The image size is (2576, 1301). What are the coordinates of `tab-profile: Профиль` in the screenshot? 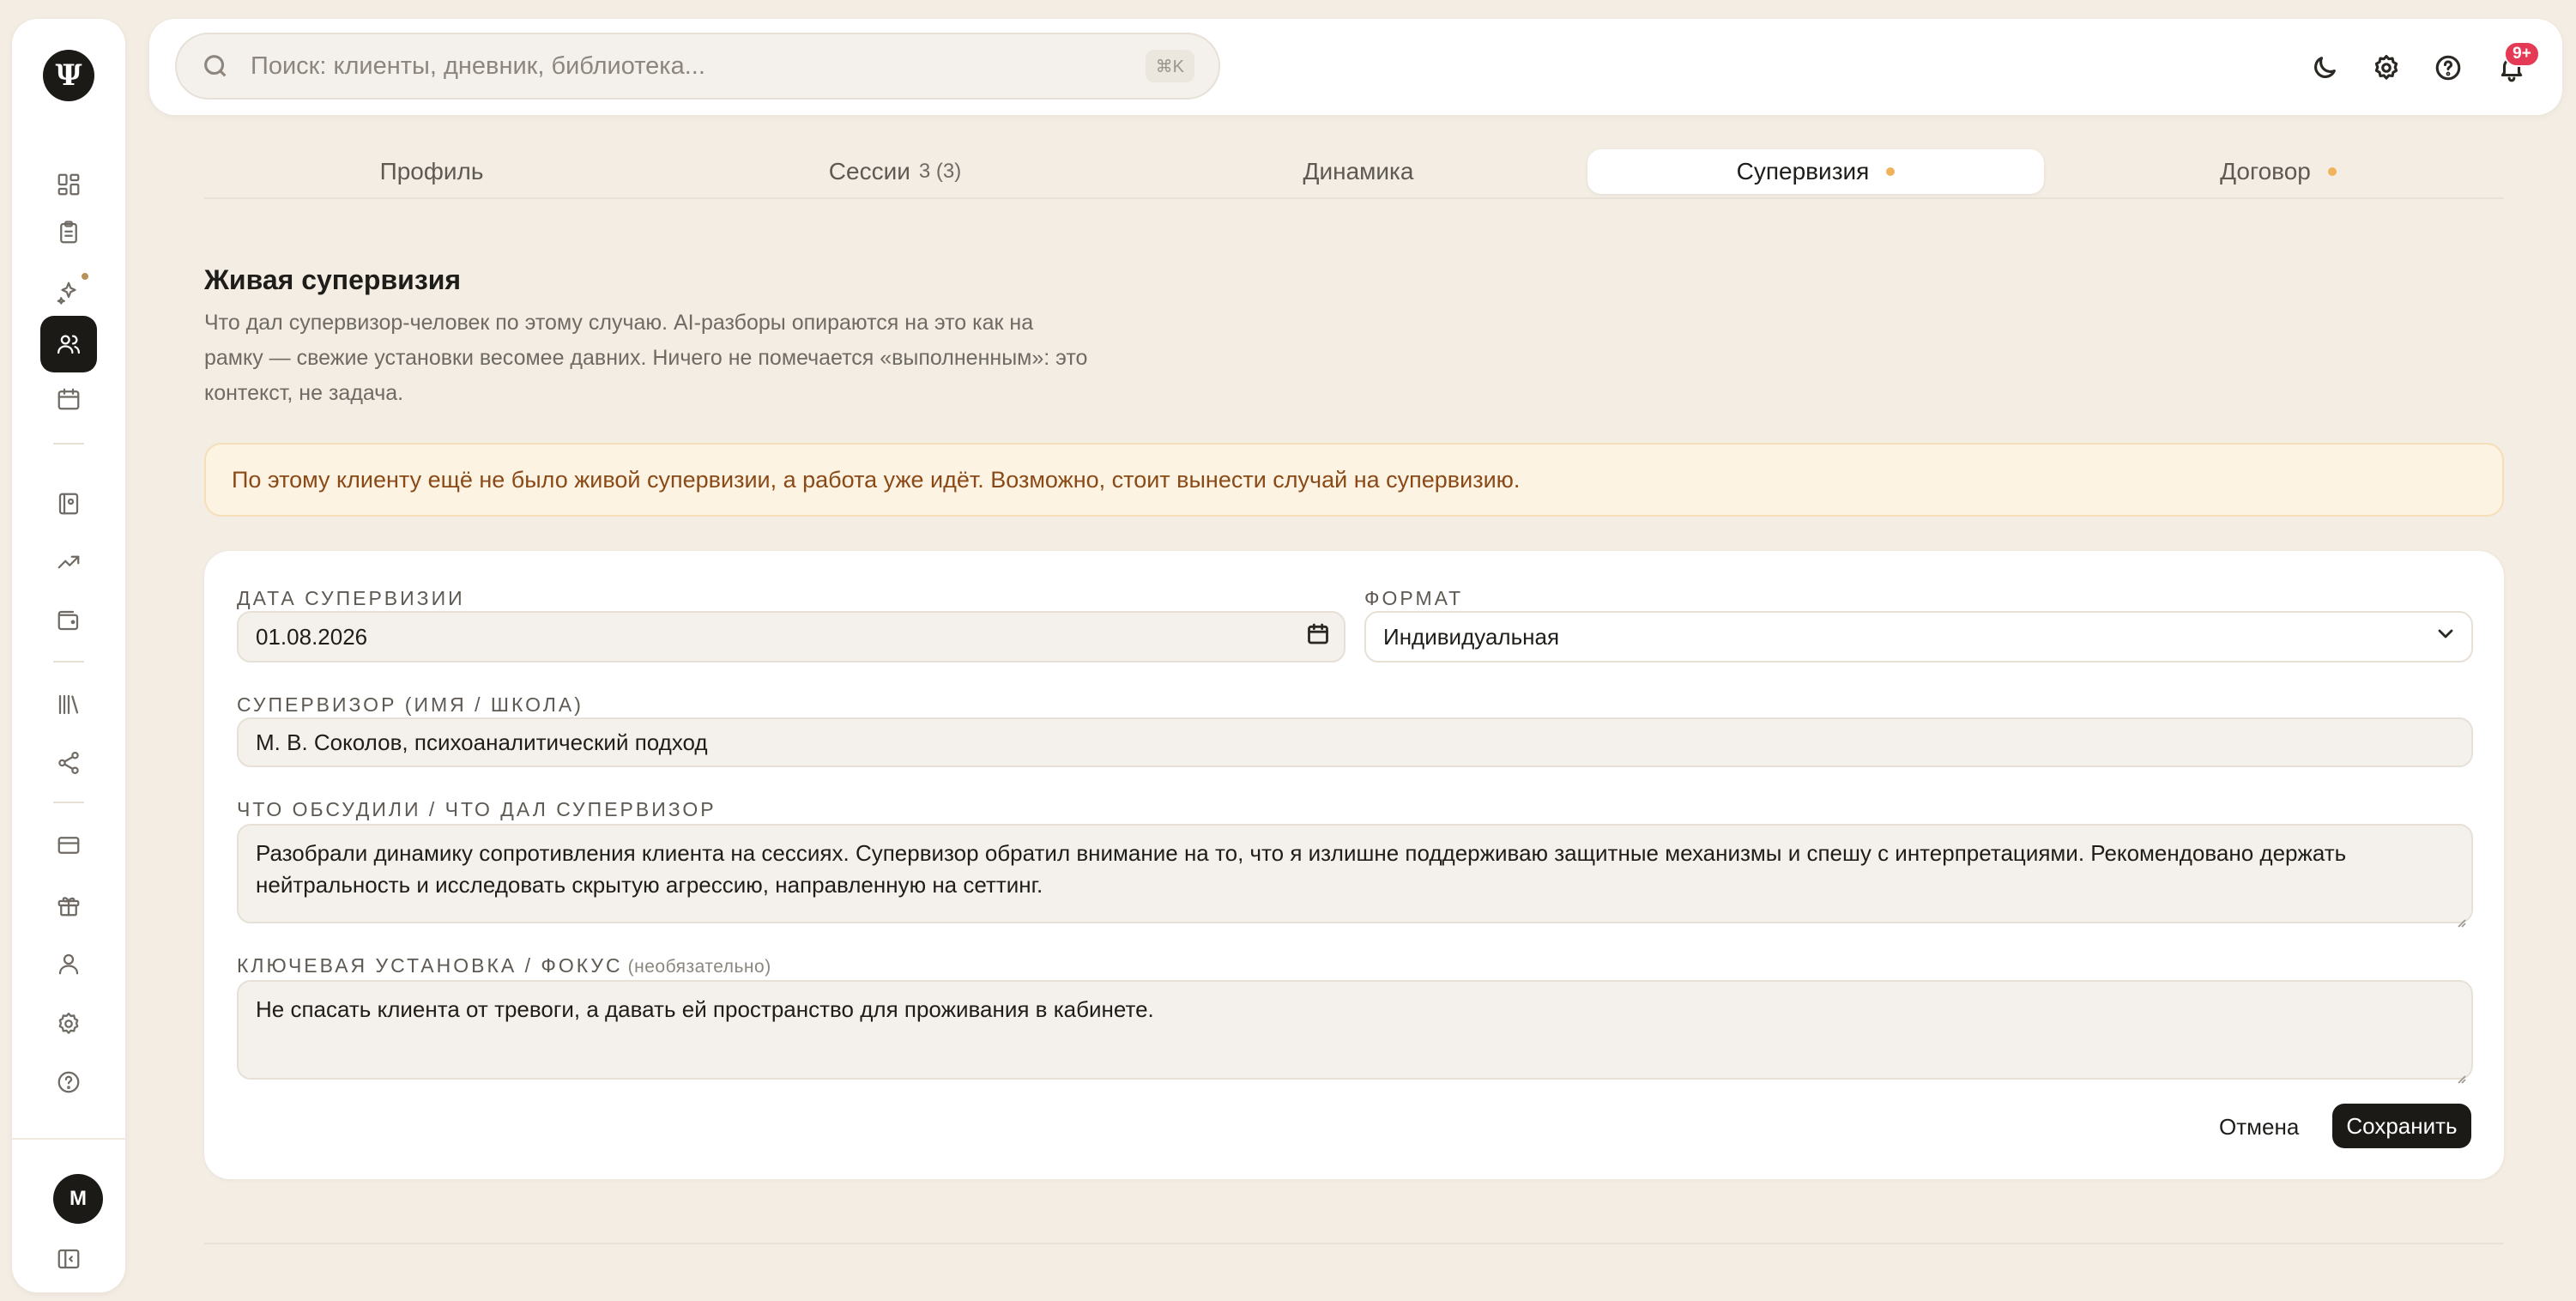 It's located at (431, 171).